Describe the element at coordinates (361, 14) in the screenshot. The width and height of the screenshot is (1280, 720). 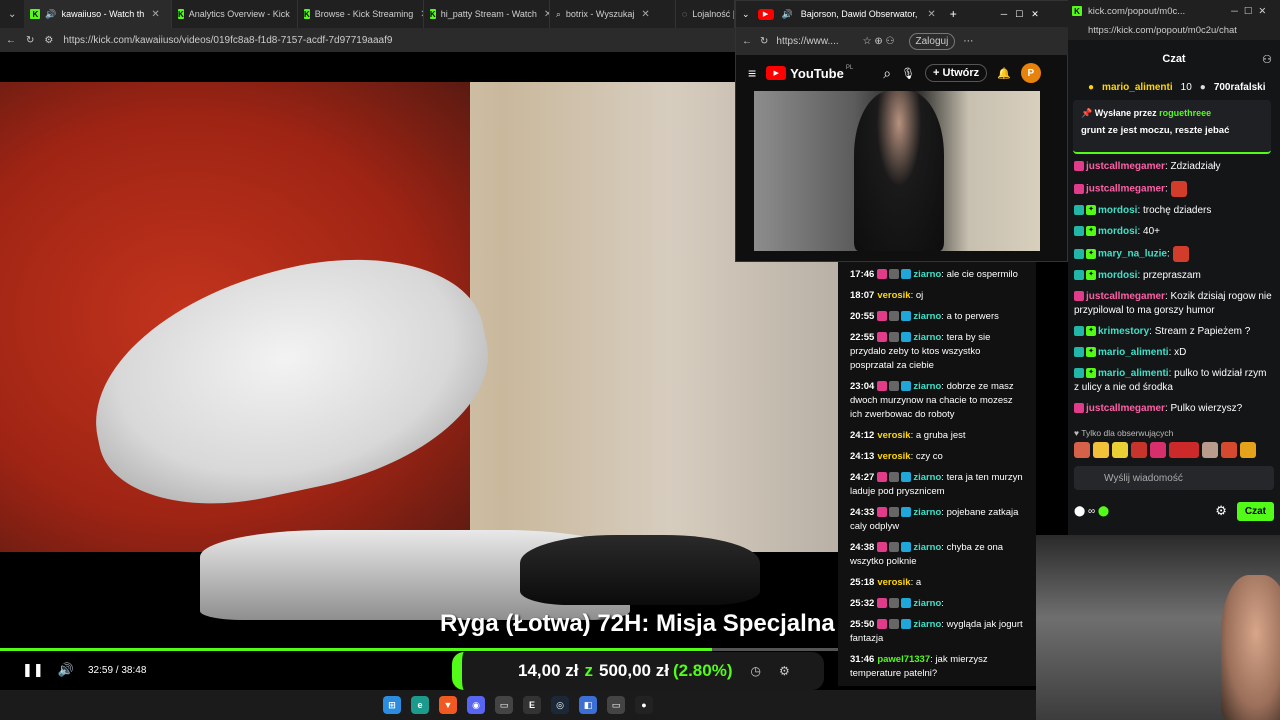
I see `tab-2: K Browse - Kick Streaming ✕` at that location.